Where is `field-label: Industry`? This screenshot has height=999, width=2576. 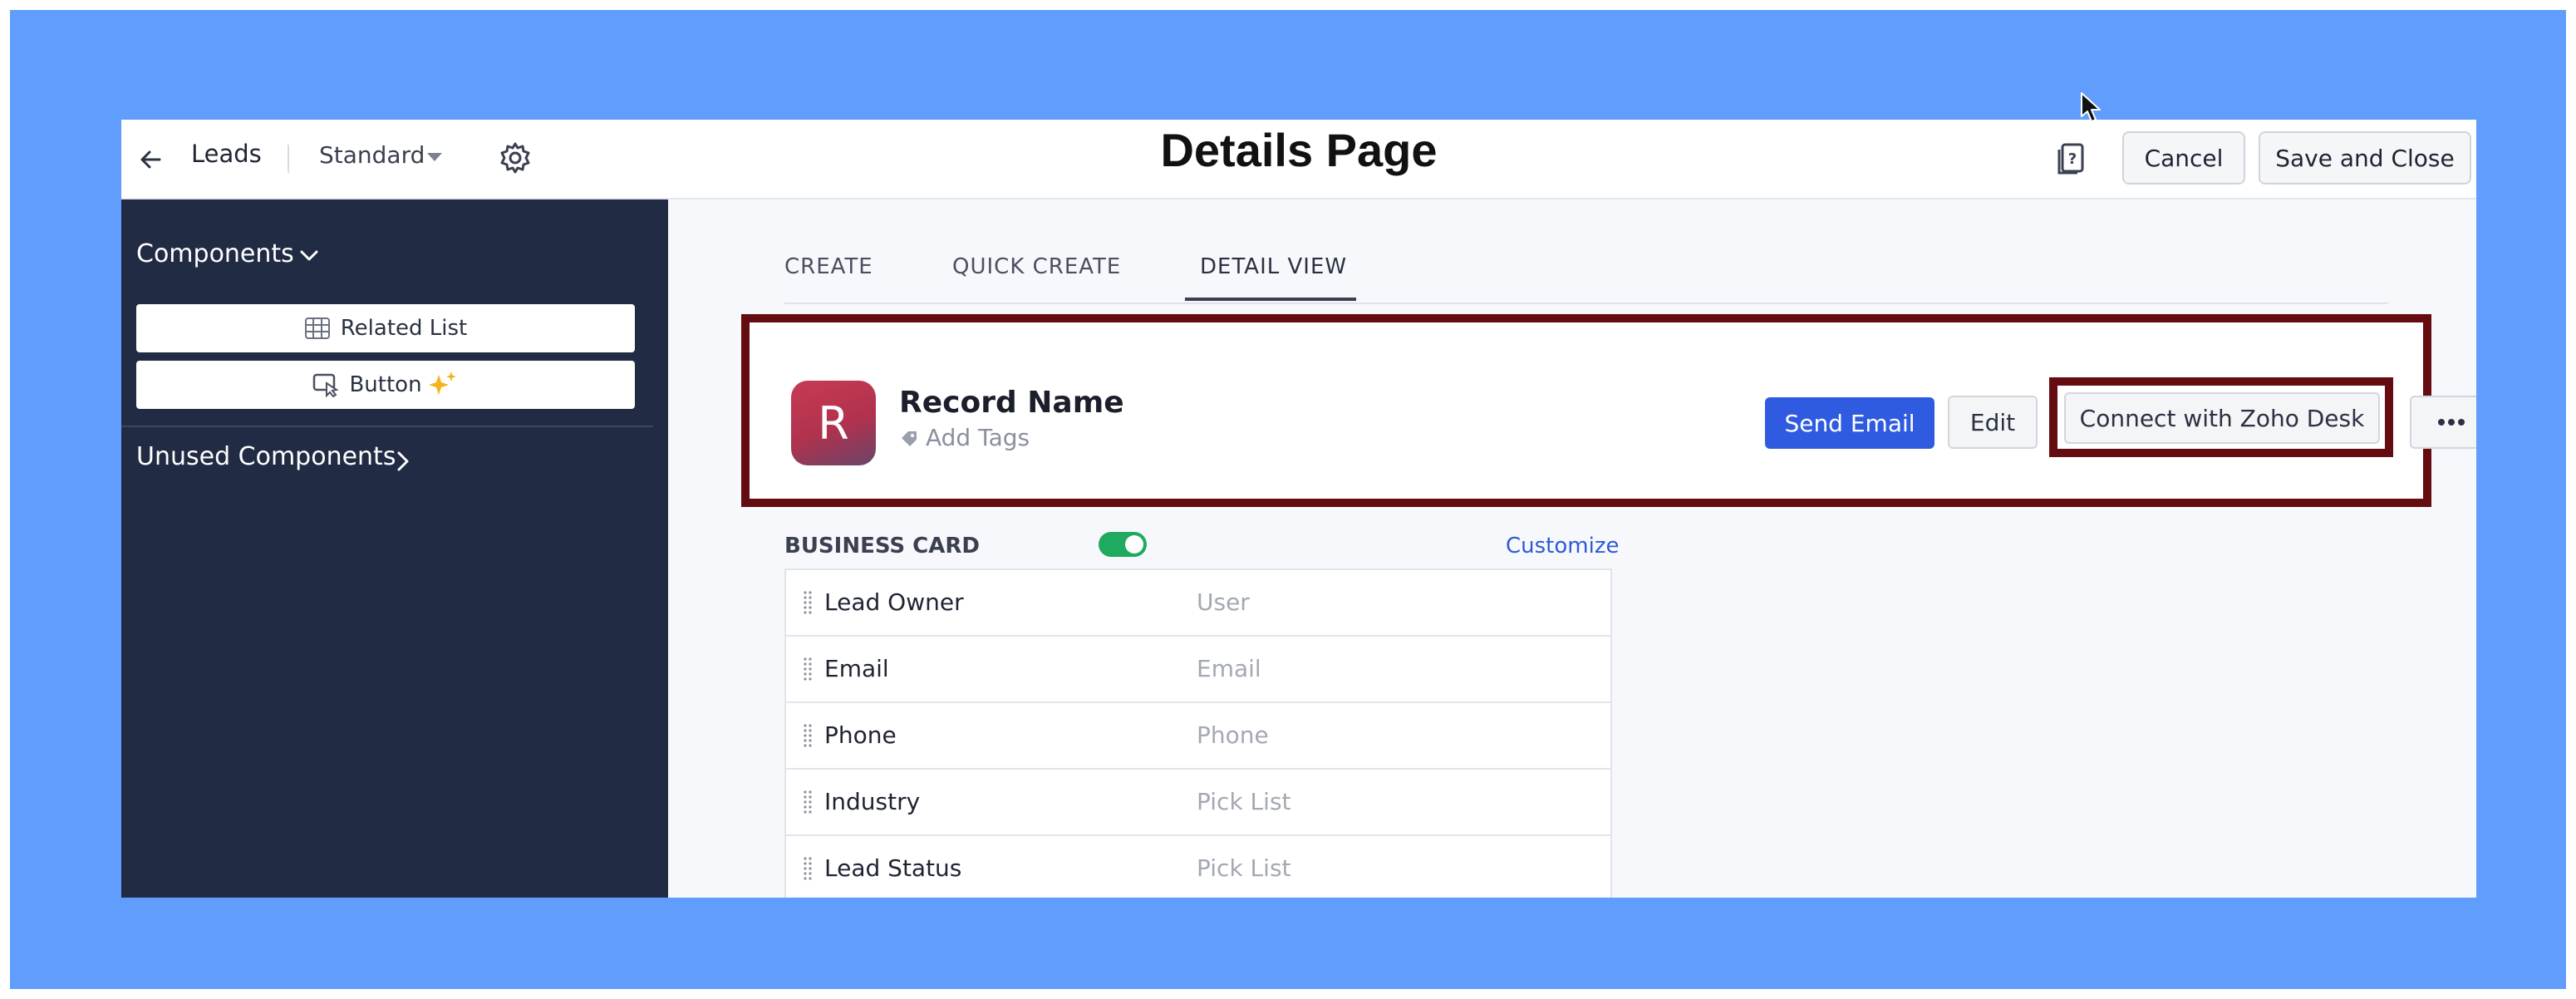
field-label: Industry is located at coordinates (872, 801).